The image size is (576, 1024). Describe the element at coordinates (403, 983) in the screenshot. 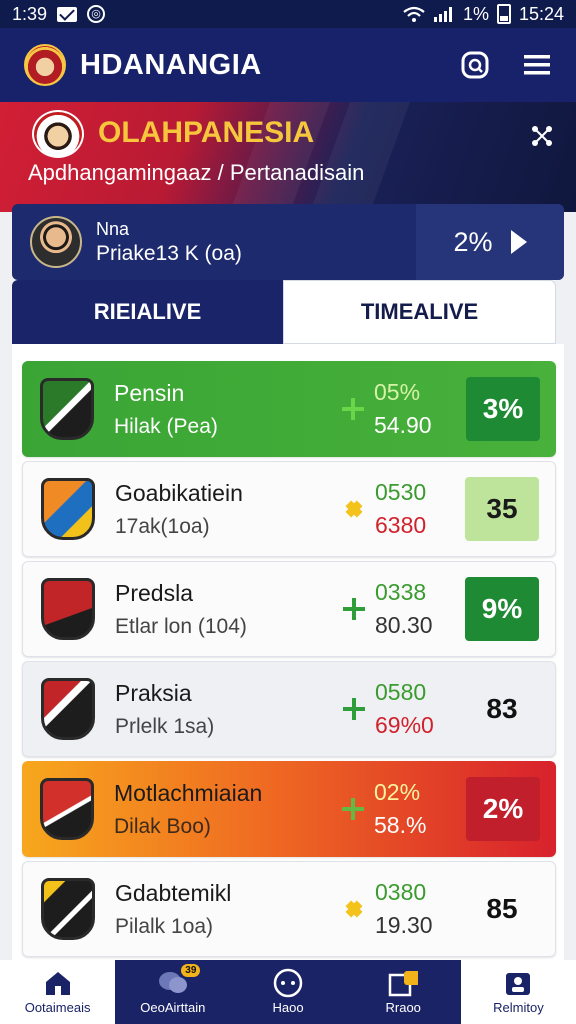

I see `store-icon` at that location.